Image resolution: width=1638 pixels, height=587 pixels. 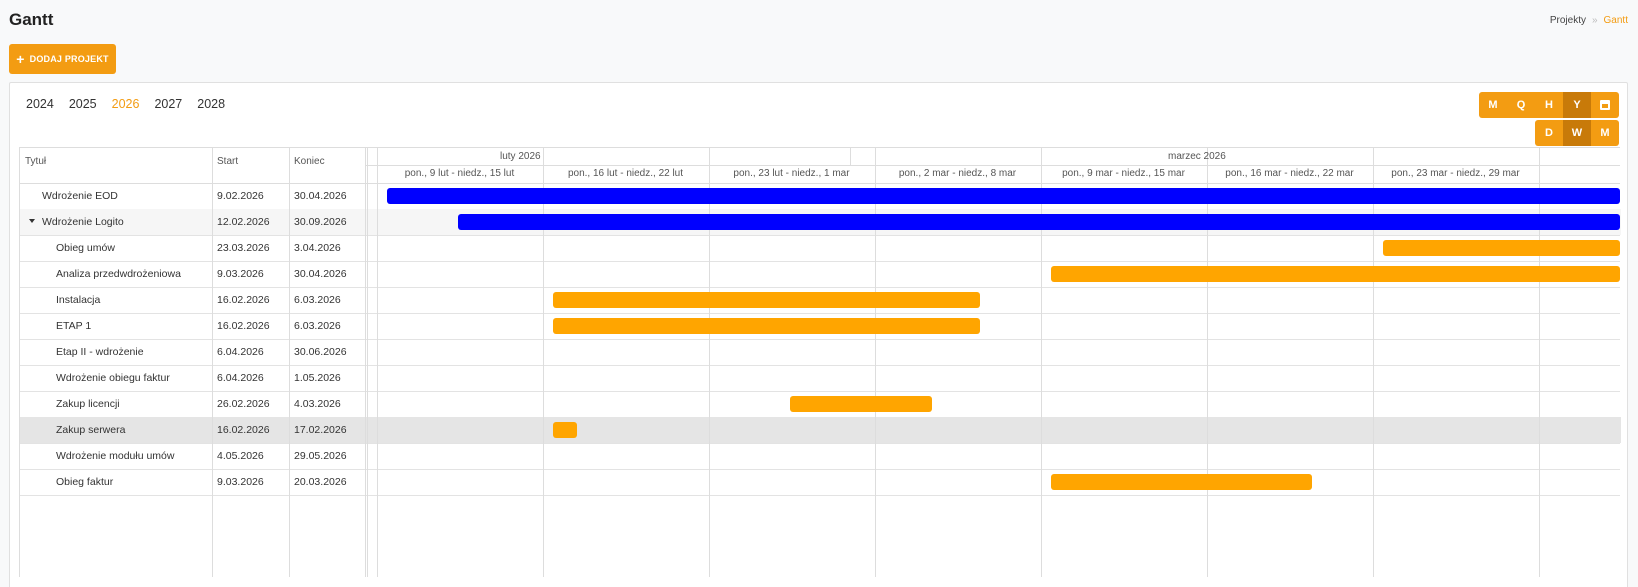 I want to click on task-start: 12.02.2026, so click(x=243, y=222).